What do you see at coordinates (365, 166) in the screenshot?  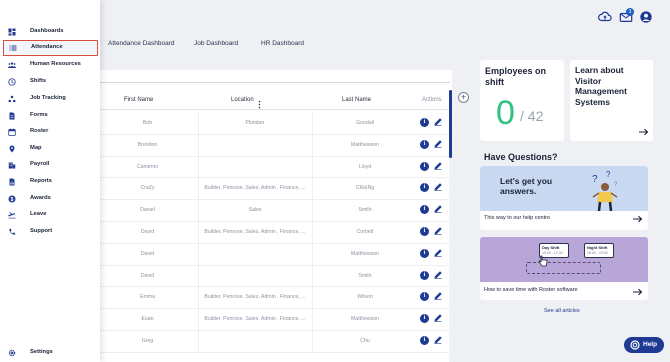 I see `cell-last-name: Lloyd` at bounding box center [365, 166].